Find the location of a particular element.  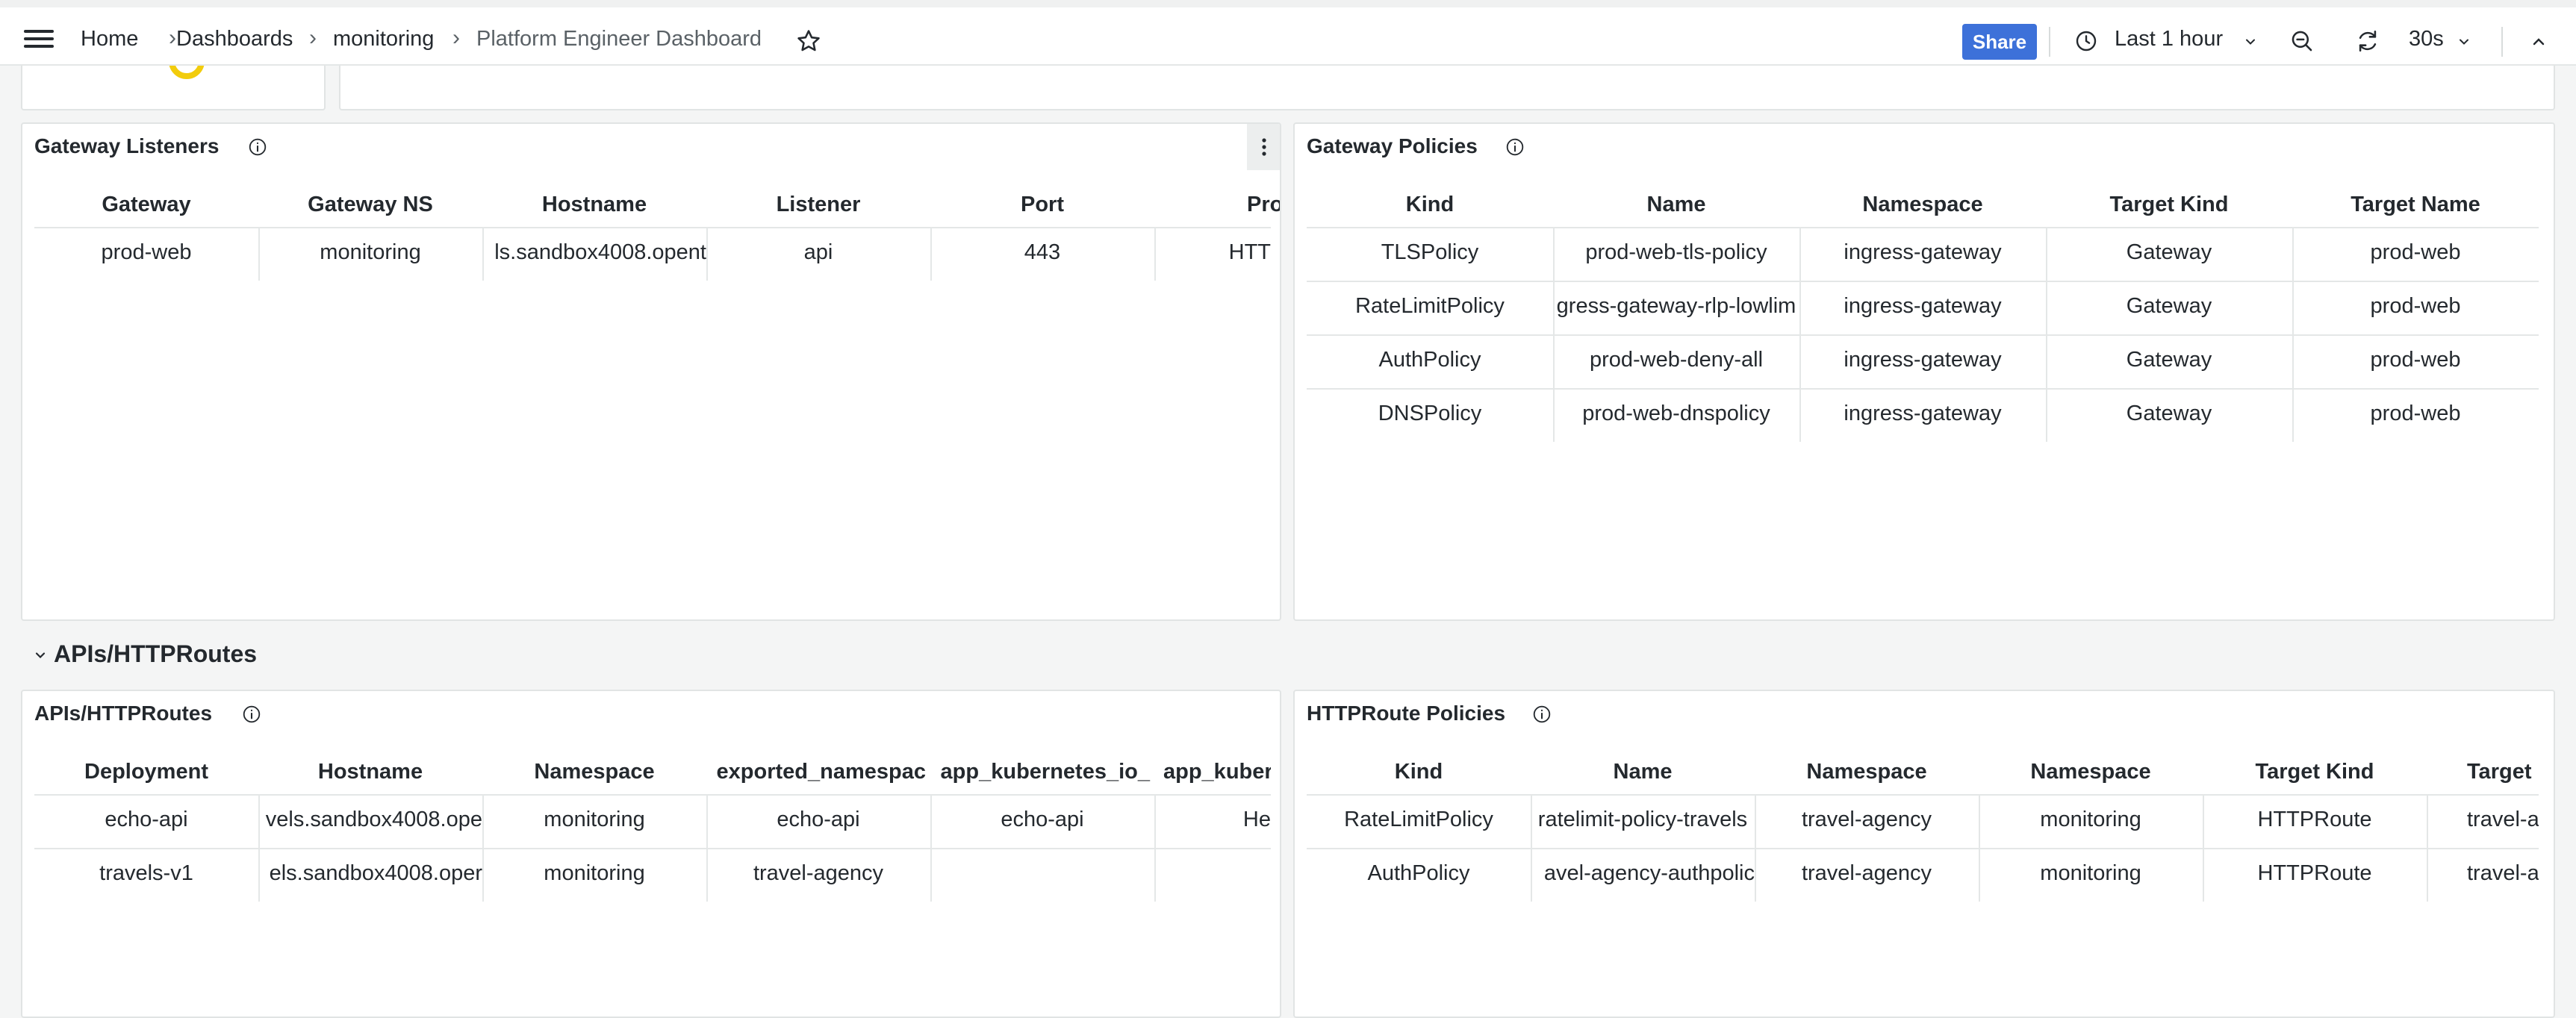

column-header: Proto is located at coordinates (1217, 205).